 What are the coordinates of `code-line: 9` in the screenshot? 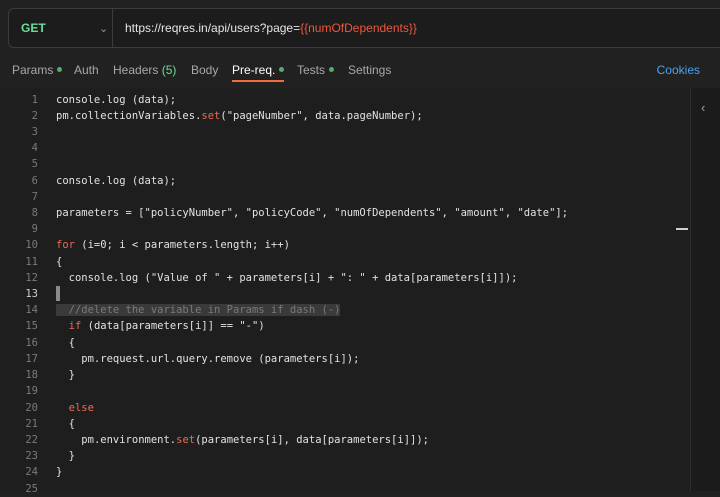 It's located at (345, 229).